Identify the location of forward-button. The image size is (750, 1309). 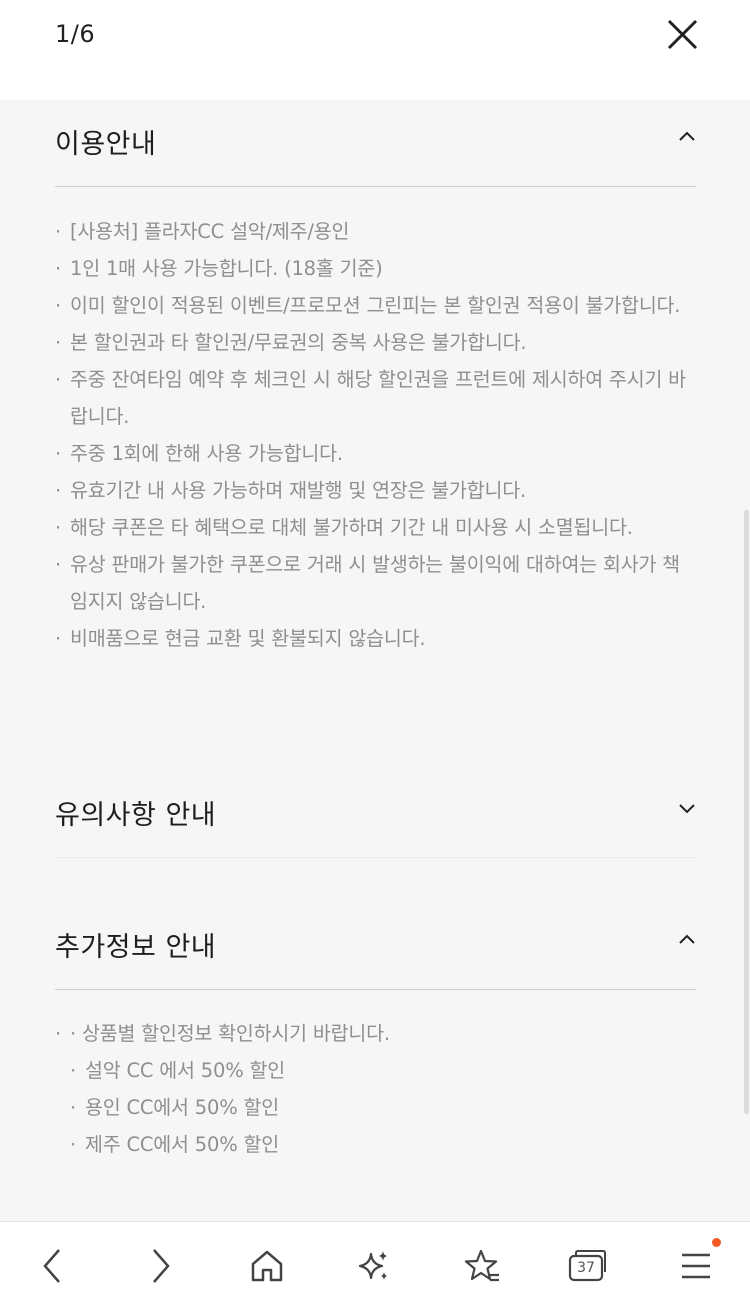
(161, 1265).